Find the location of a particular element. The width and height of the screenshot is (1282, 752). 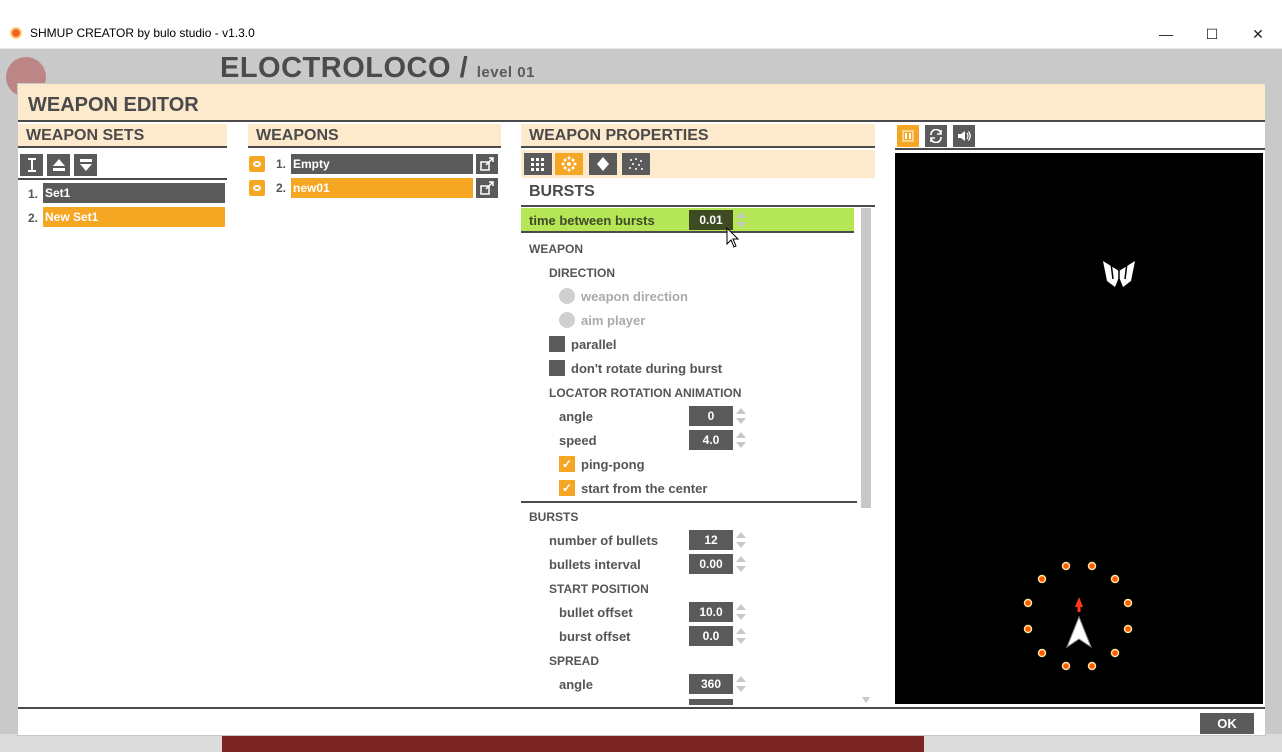

burst-offset-input: 0.0 is located at coordinates (711, 636).